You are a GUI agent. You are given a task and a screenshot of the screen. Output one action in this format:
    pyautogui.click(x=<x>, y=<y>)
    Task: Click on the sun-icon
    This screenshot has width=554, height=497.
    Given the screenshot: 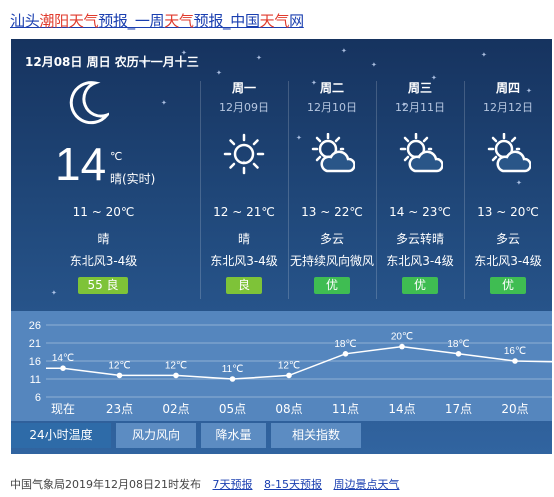 What is the action you would take?
    pyautogui.click(x=244, y=154)
    